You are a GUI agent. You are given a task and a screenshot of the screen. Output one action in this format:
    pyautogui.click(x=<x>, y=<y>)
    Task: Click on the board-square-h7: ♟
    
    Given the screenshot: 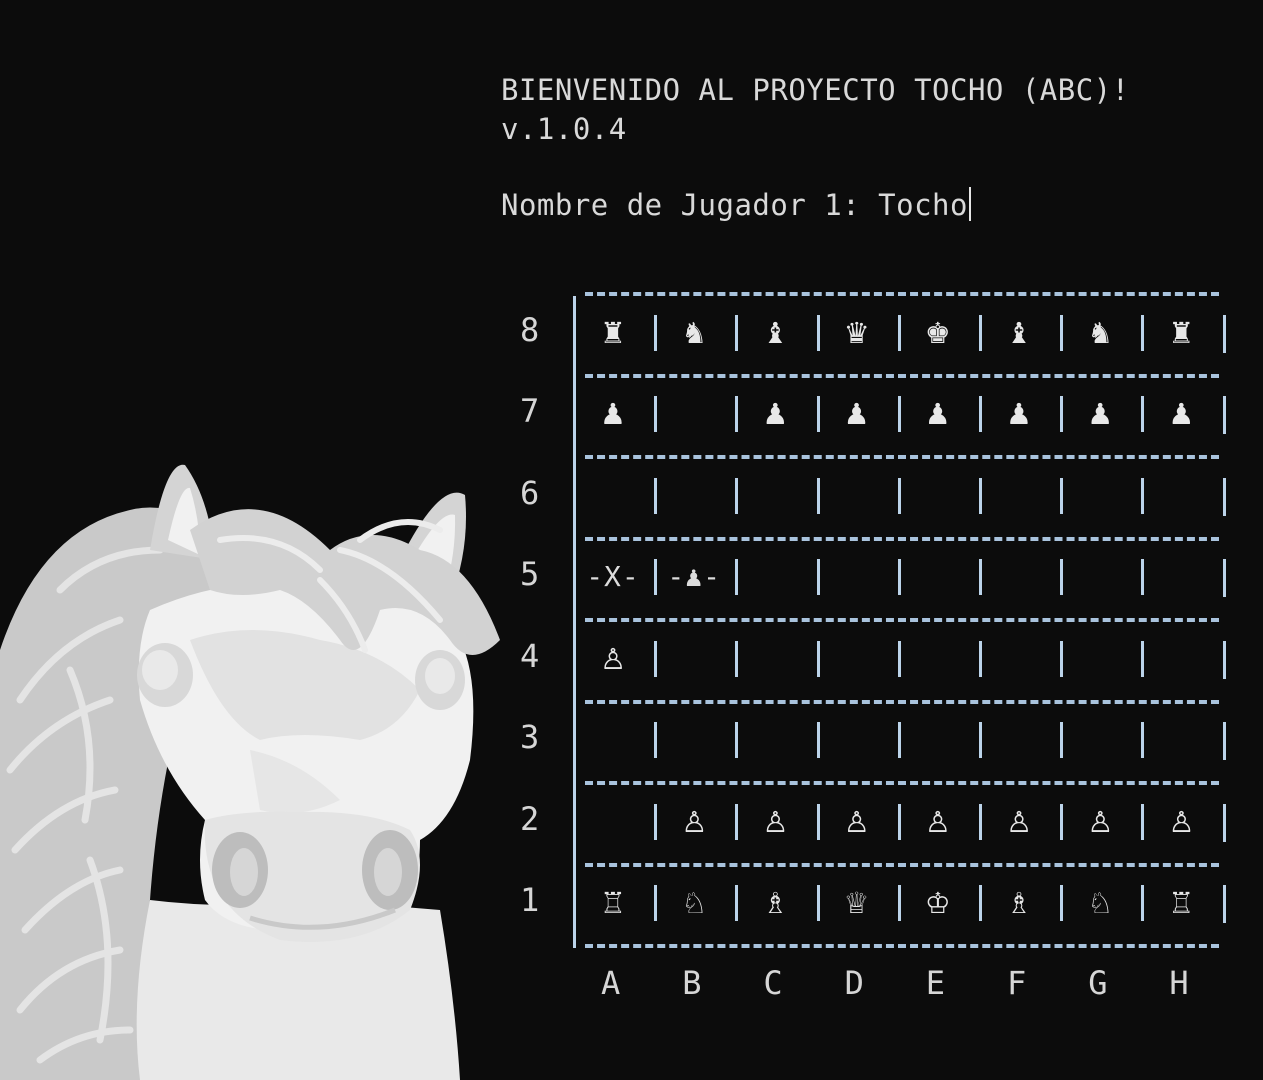 What is the action you would take?
    pyautogui.click(x=1181, y=414)
    